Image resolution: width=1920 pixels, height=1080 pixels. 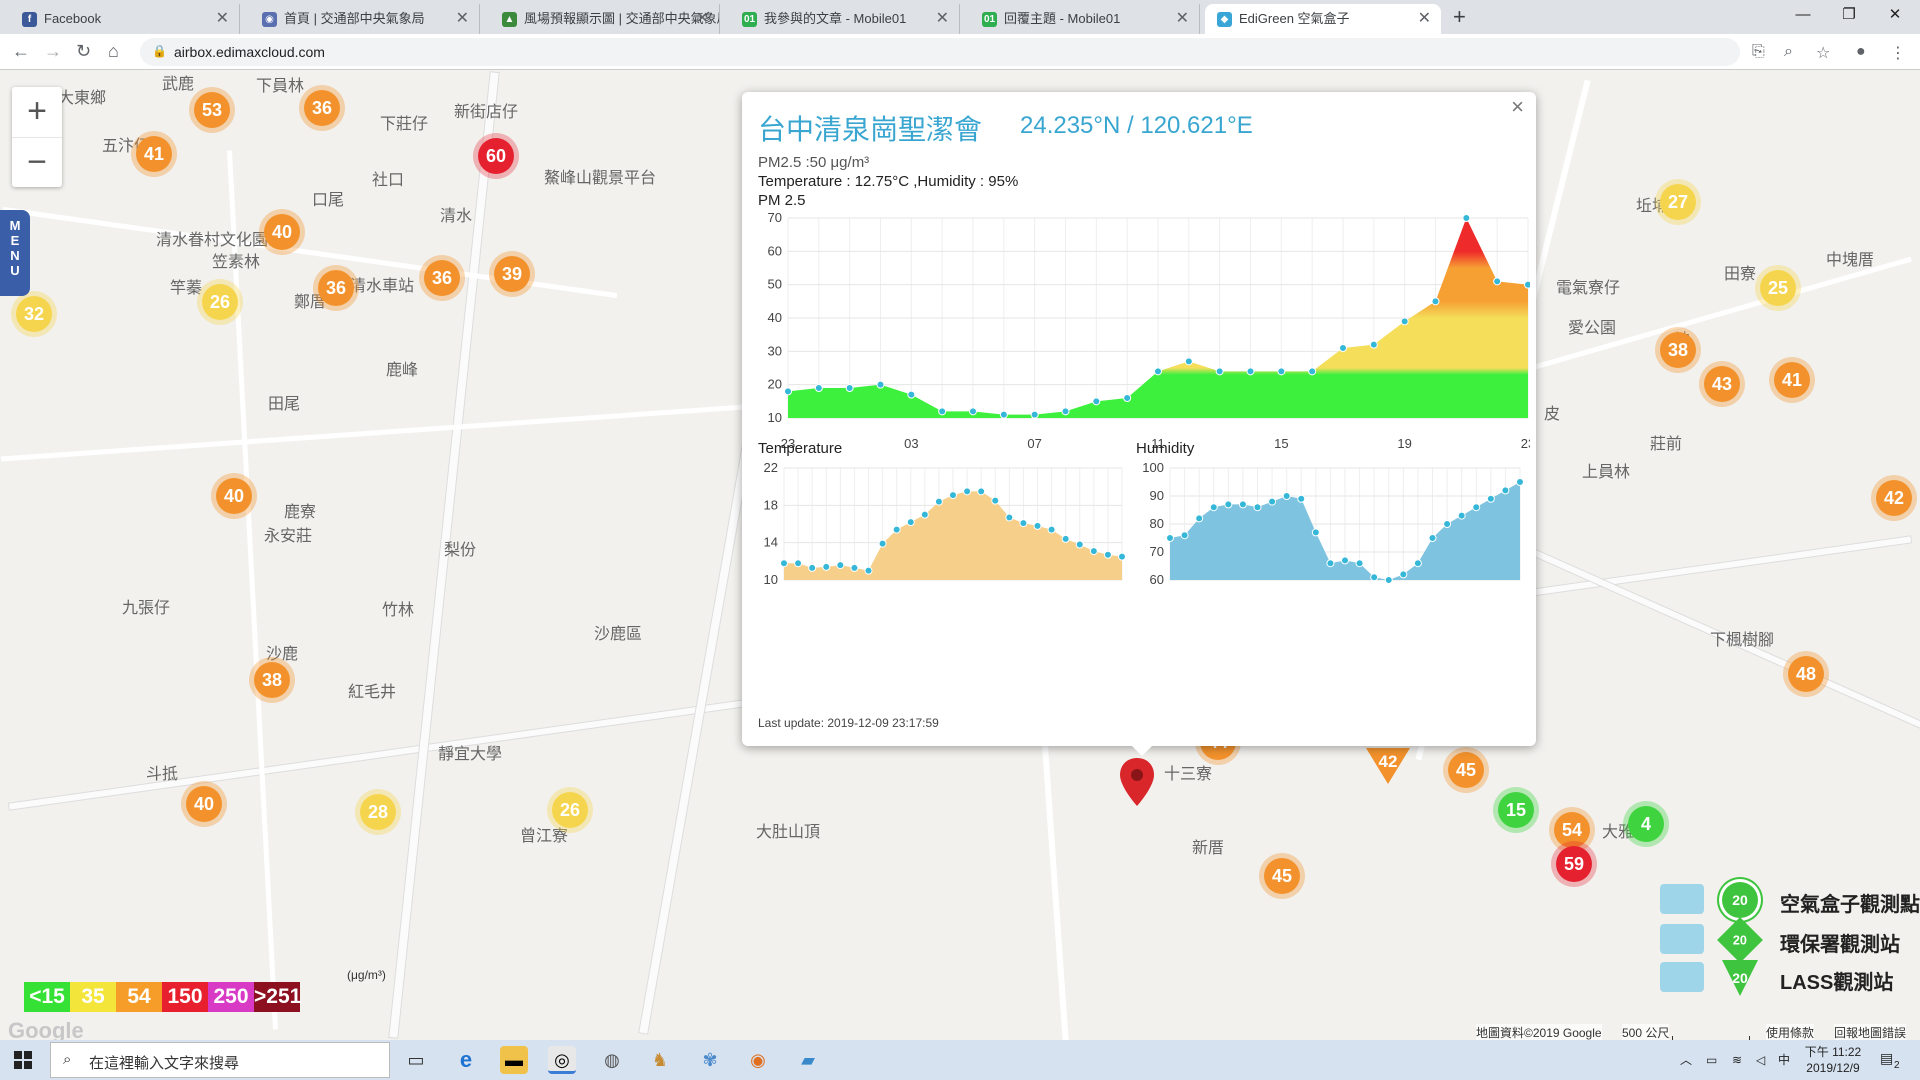 I want to click on airbox-station-marker: 28, so click(x=378, y=812).